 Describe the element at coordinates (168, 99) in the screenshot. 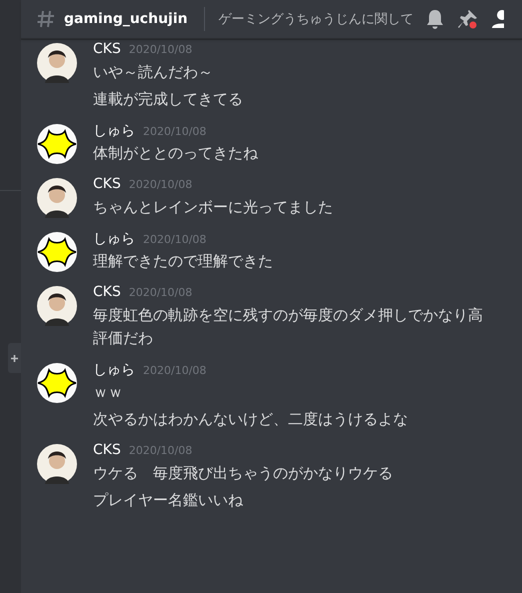

I see `message-text: 連載が完成してきてる` at that location.